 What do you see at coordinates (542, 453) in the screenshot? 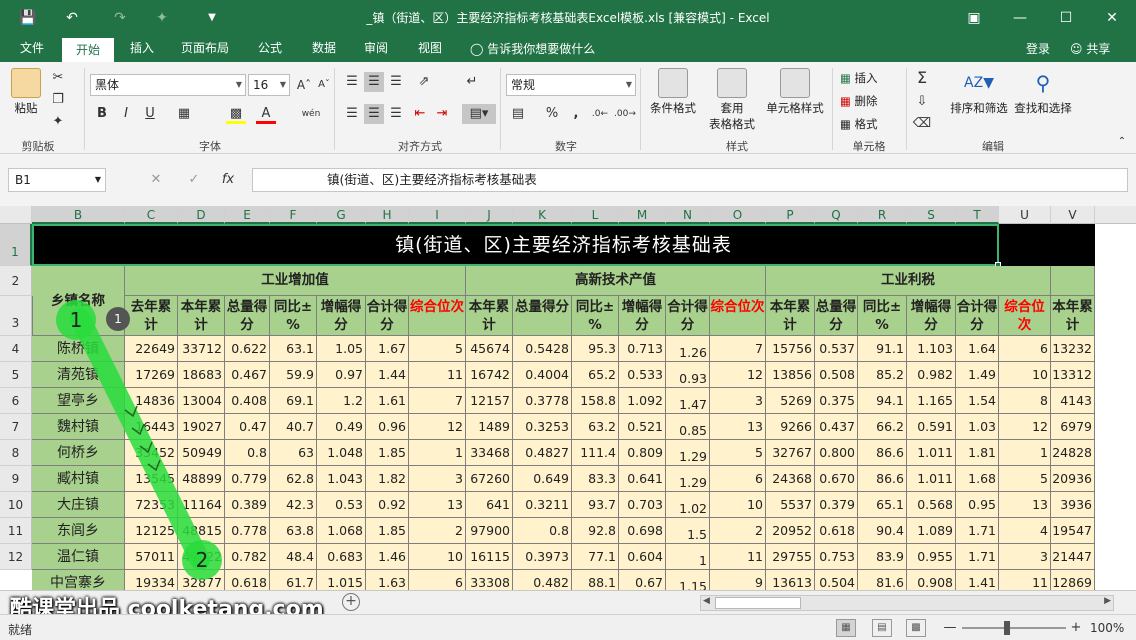
I see `data-cell: 0.4827` at bounding box center [542, 453].